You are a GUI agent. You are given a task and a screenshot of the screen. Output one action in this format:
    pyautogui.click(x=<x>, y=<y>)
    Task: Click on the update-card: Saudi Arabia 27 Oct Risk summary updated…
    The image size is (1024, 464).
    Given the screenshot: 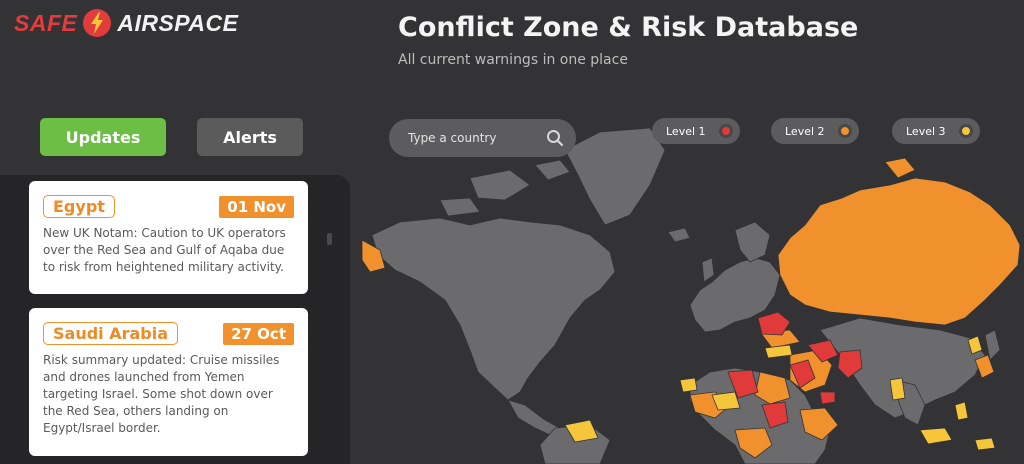 What is the action you would take?
    pyautogui.click(x=168, y=382)
    